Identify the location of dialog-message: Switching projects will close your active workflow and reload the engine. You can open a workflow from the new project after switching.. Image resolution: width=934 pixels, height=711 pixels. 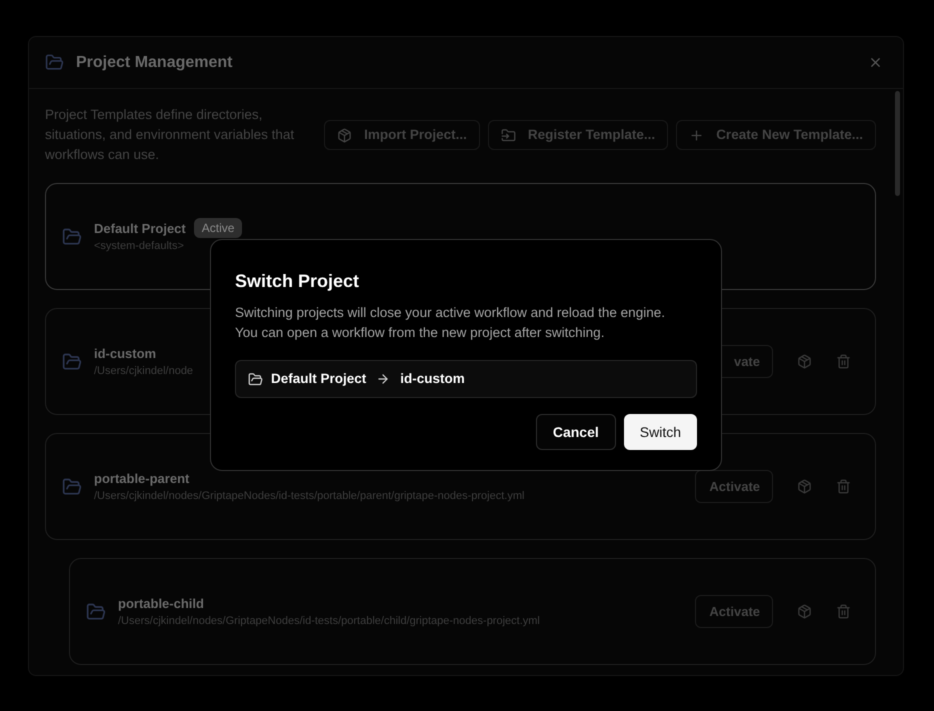
(450, 323).